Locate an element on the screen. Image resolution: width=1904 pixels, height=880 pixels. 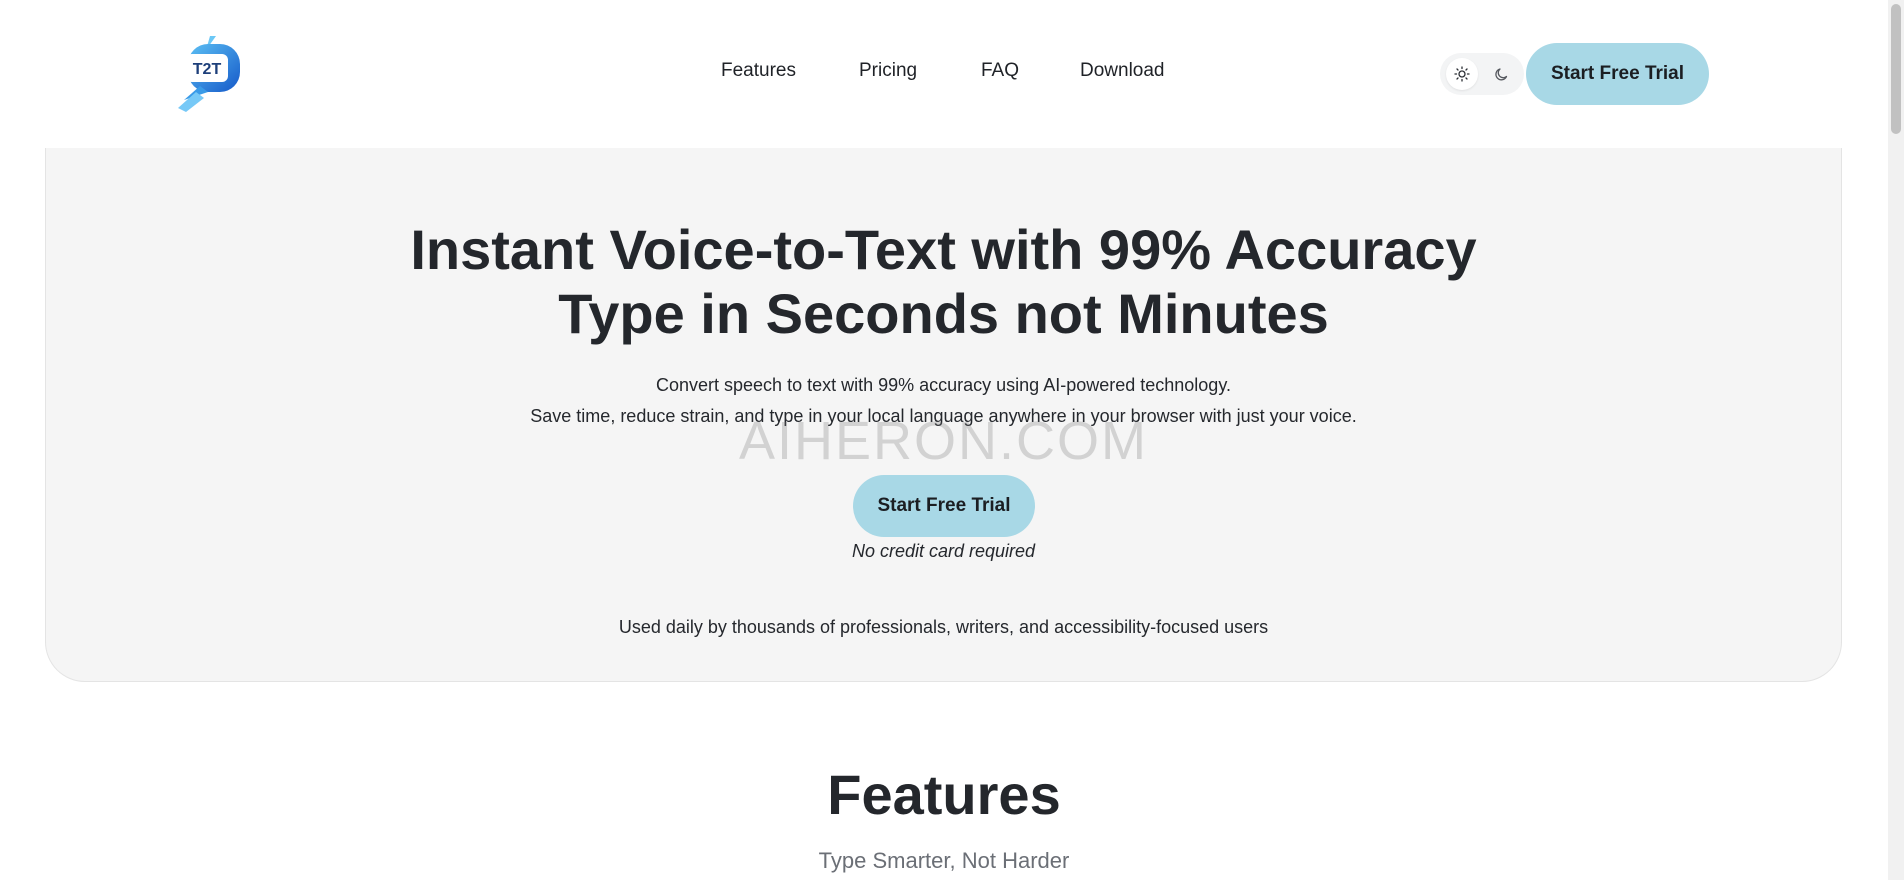
dark-mode-button is located at coordinates (1502, 74).